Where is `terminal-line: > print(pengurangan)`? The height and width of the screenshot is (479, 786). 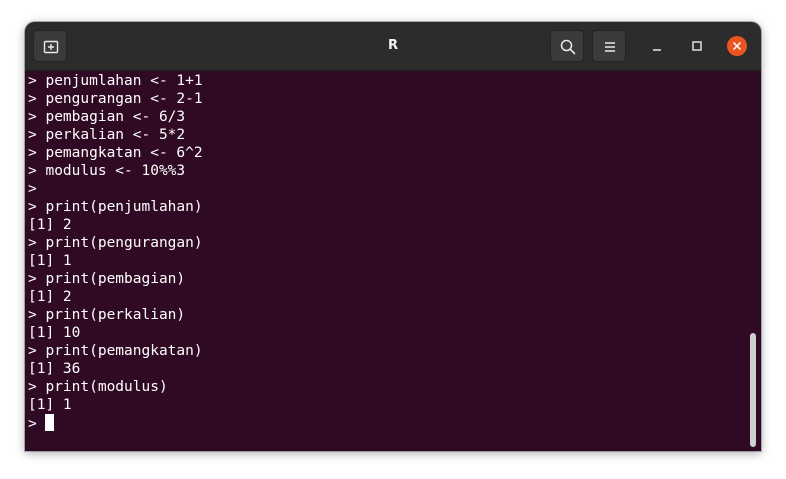 terminal-line: > print(pengurangan) is located at coordinates (115, 243).